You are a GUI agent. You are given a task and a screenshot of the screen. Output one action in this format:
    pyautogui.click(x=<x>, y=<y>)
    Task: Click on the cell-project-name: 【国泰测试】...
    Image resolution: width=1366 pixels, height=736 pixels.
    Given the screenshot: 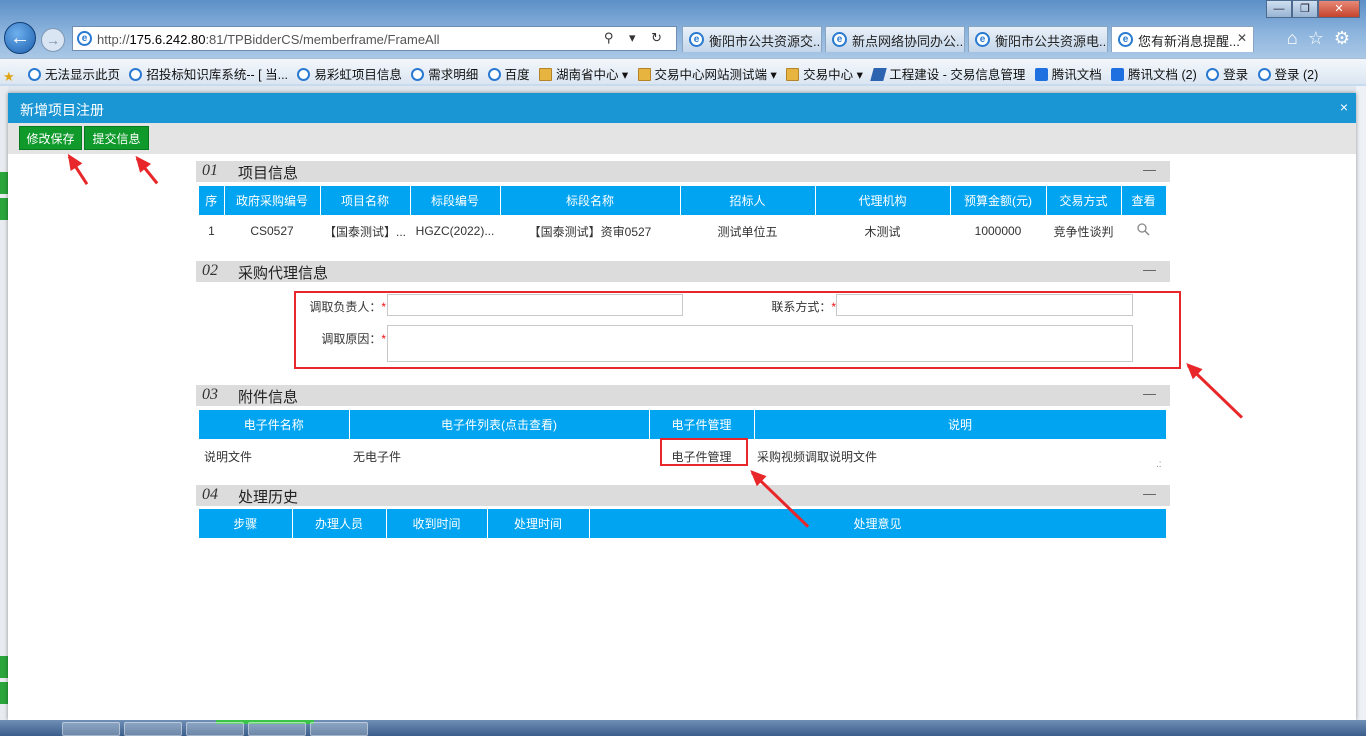 What is the action you would take?
    pyautogui.click(x=364, y=231)
    